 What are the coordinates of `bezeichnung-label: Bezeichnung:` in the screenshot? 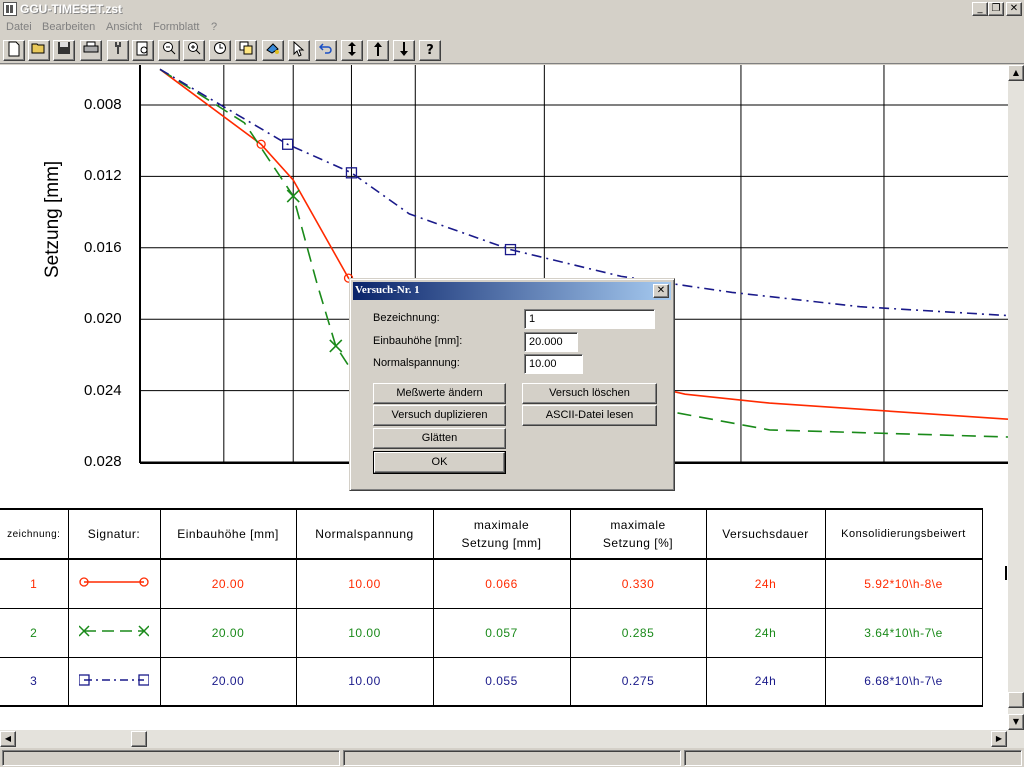 It's located at (406, 318).